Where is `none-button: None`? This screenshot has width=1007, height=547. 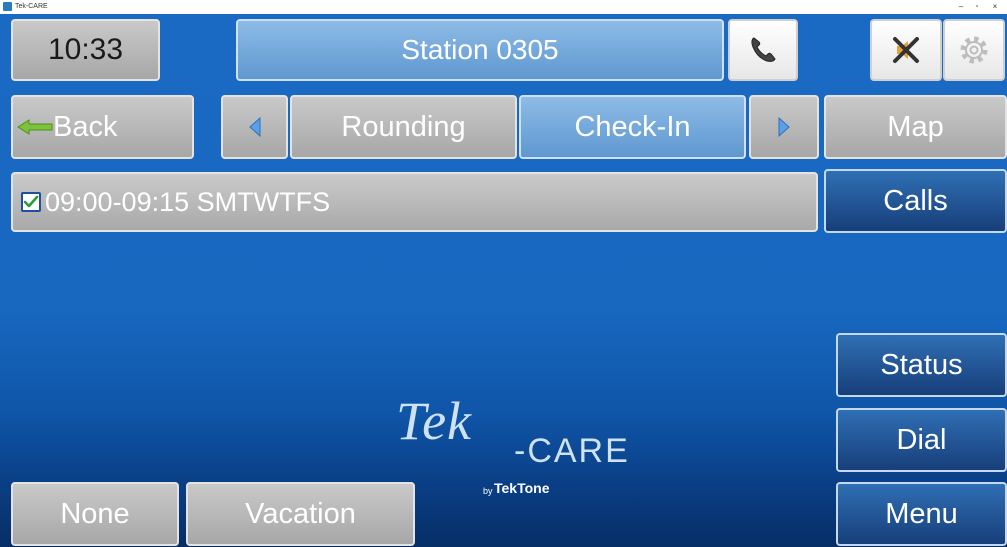
none-button: None is located at coordinates (95, 514).